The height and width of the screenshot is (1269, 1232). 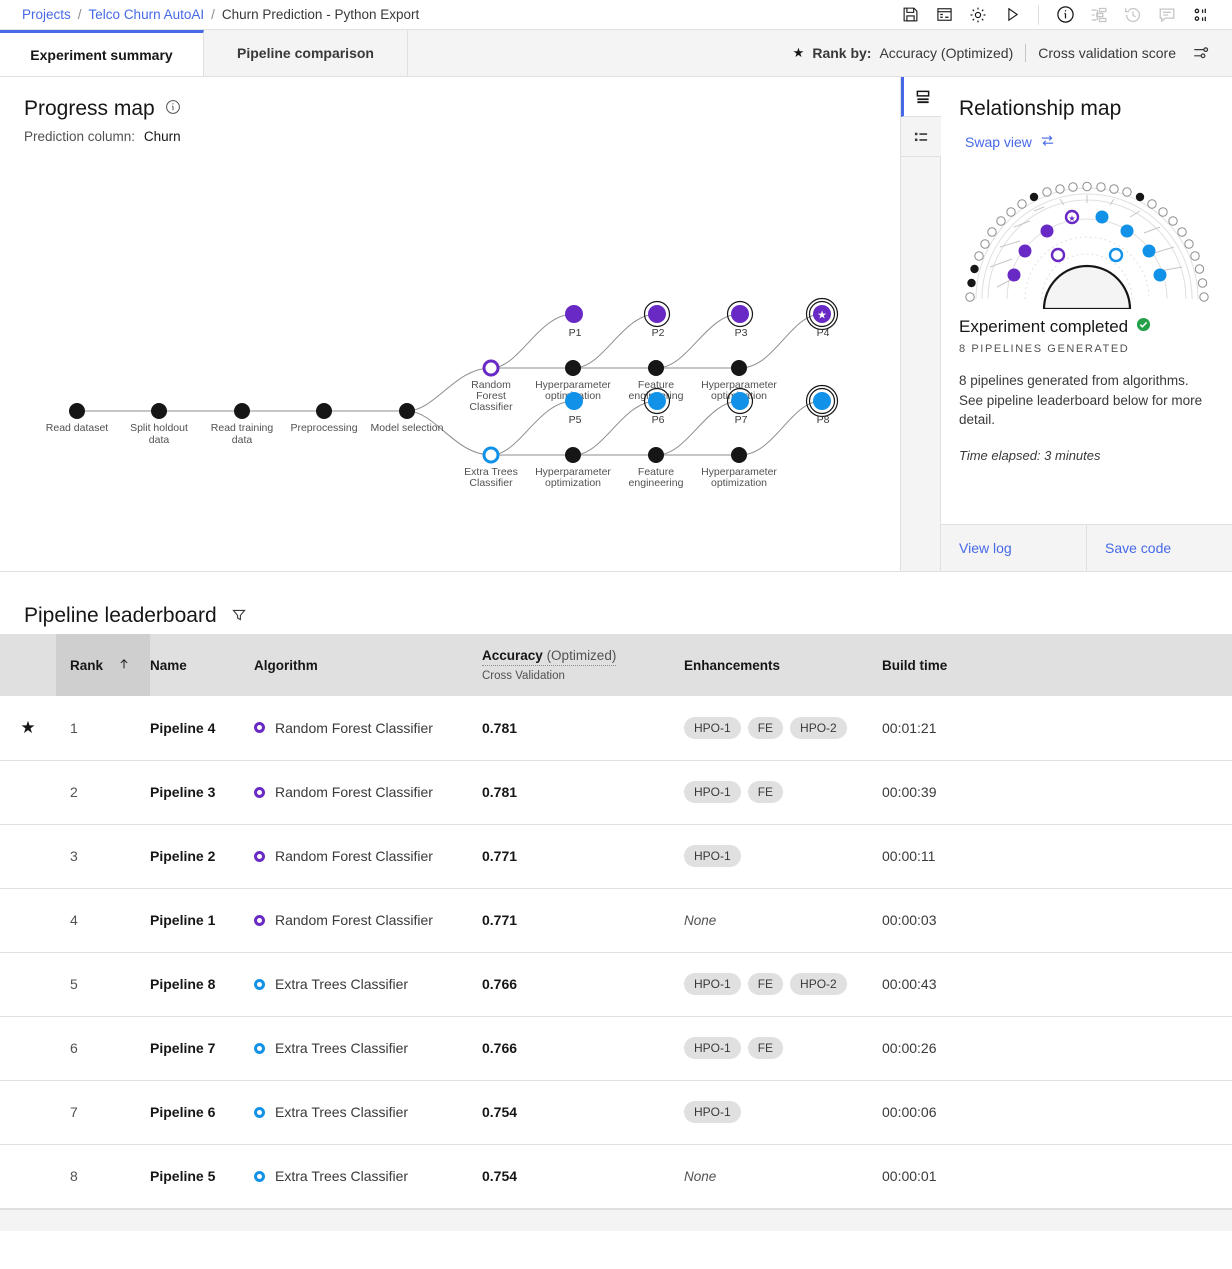 What do you see at coordinates (657, 314) in the screenshot?
I see `pipeline-node-p2` at bounding box center [657, 314].